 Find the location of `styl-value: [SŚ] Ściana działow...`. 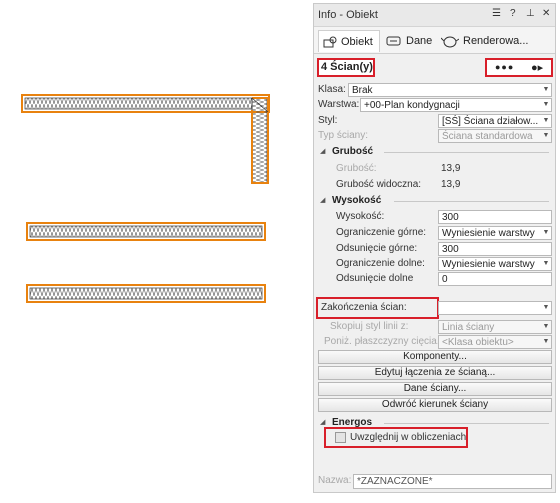

styl-value: [SŚ] Ściana działow... is located at coordinates (490, 121).